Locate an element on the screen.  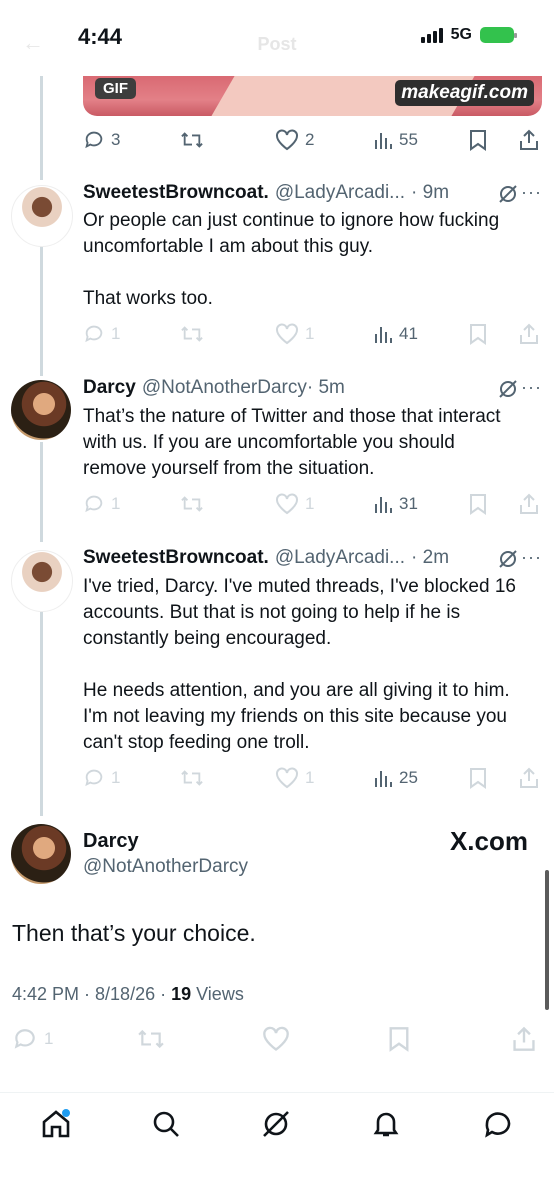
tweet-actions: 1 1 31 is located at coordinates (313, 504).